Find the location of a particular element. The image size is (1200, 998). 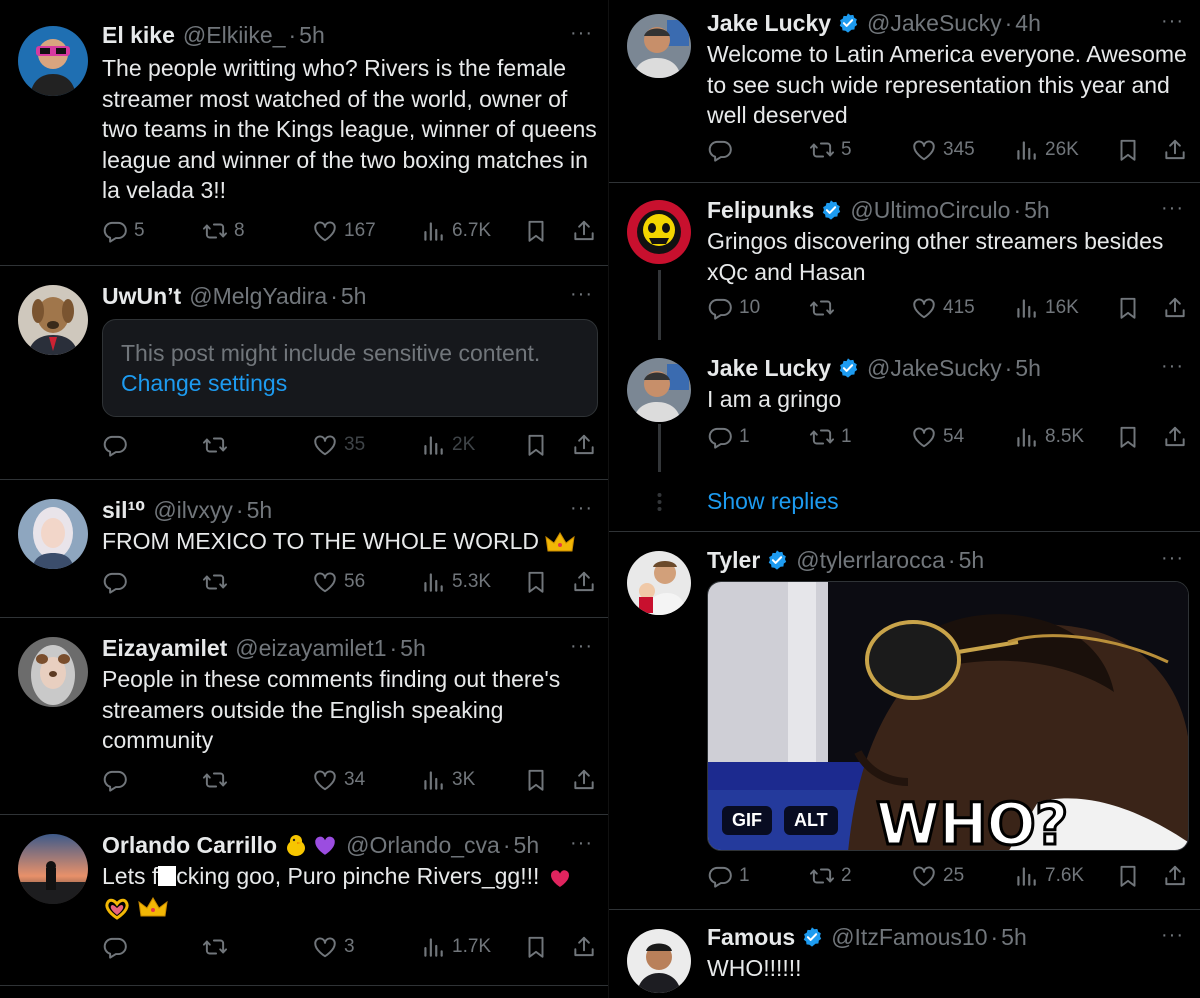

author-handle: @eizayamilet1 is located at coordinates (310, 648).